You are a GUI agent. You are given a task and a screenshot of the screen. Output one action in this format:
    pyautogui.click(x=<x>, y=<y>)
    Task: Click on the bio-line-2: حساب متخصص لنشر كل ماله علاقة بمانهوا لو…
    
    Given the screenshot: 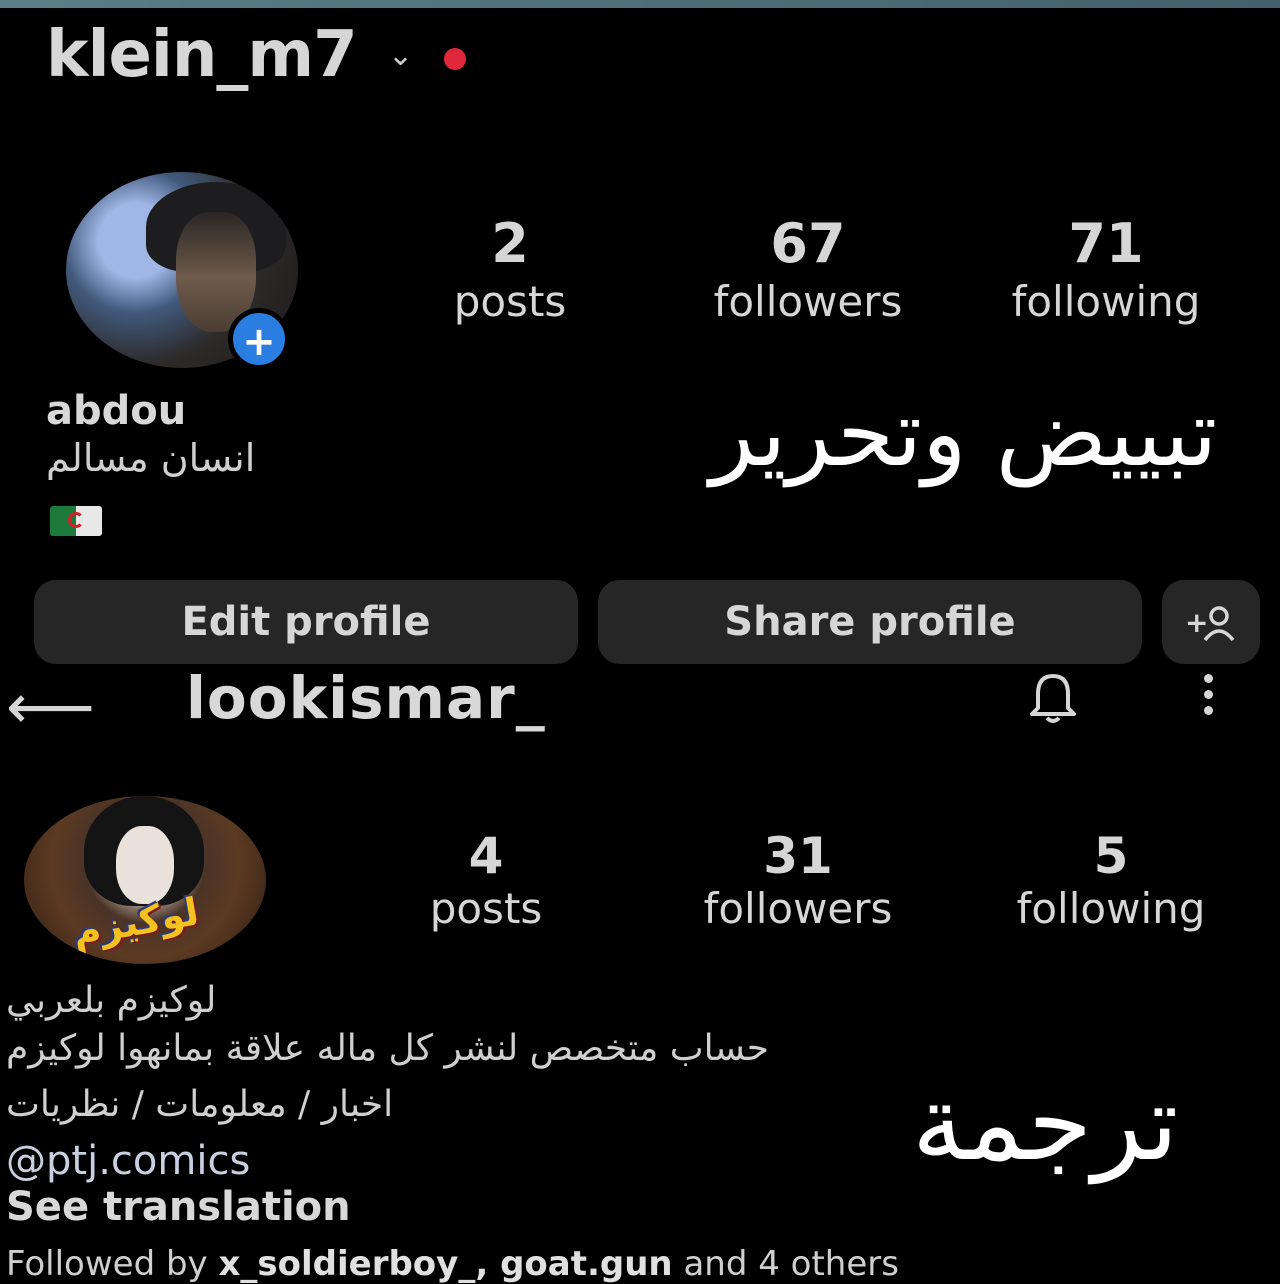 What is the action you would take?
    pyautogui.click(x=387, y=1048)
    